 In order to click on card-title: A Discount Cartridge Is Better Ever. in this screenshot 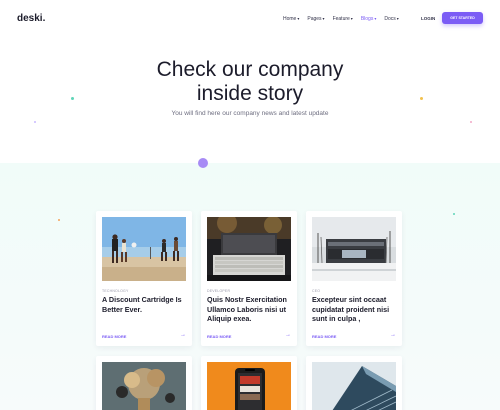, I will do `click(146, 304)`.